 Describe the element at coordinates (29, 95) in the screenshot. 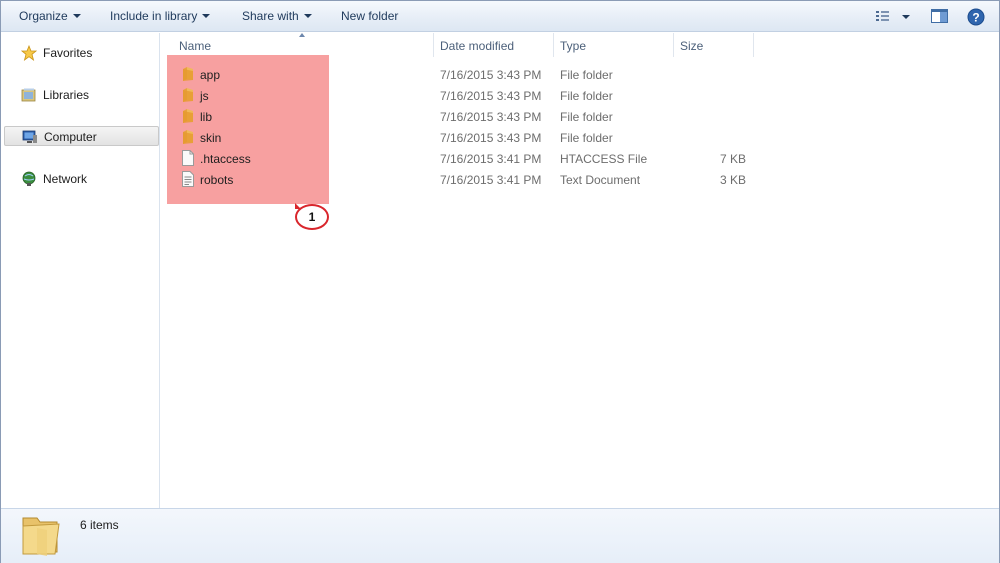

I see `libraries-icon` at that location.